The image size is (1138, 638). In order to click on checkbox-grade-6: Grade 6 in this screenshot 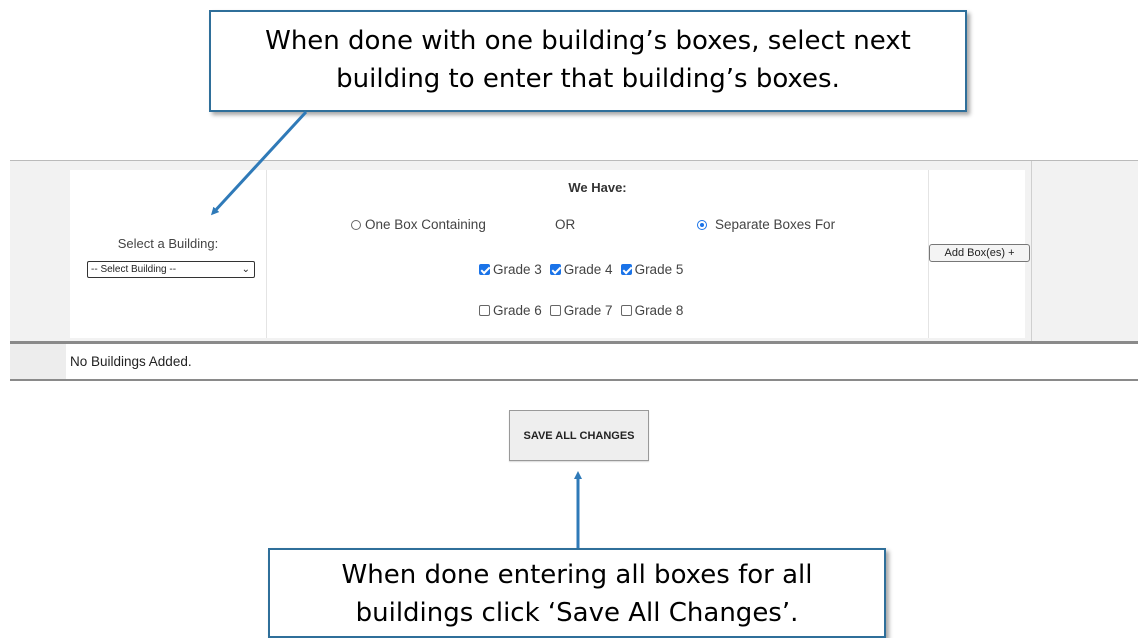, I will do `click(510, 310)`.